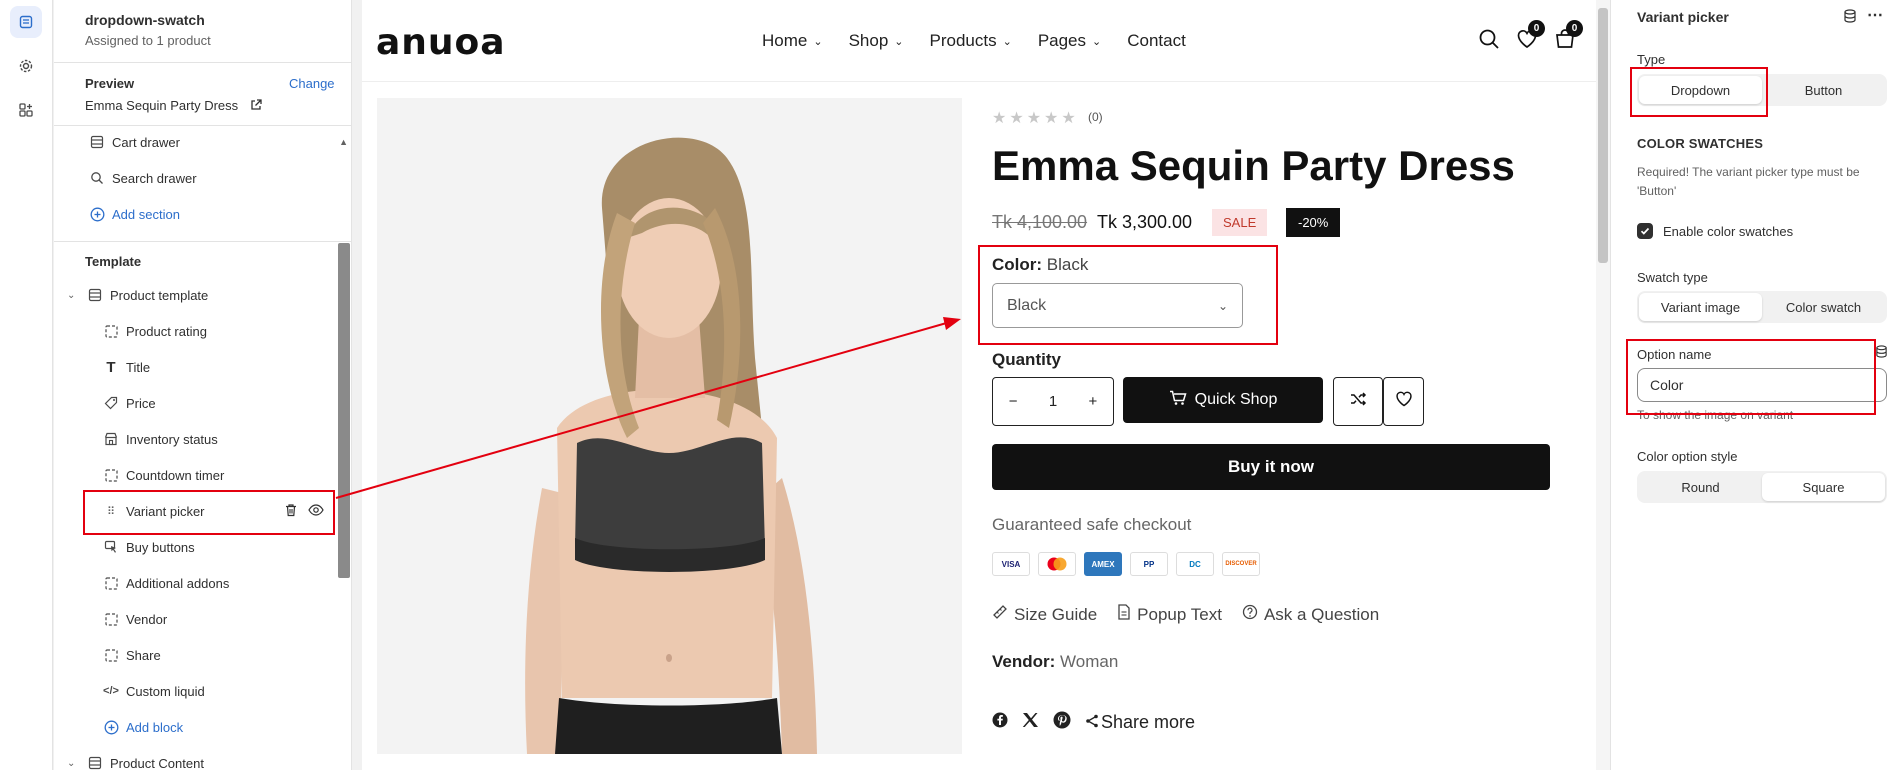  What do you see at coordinates (343, 142) in the screenshot?
I see `collapse-icon: ▲` at bounding box center [343, 142].